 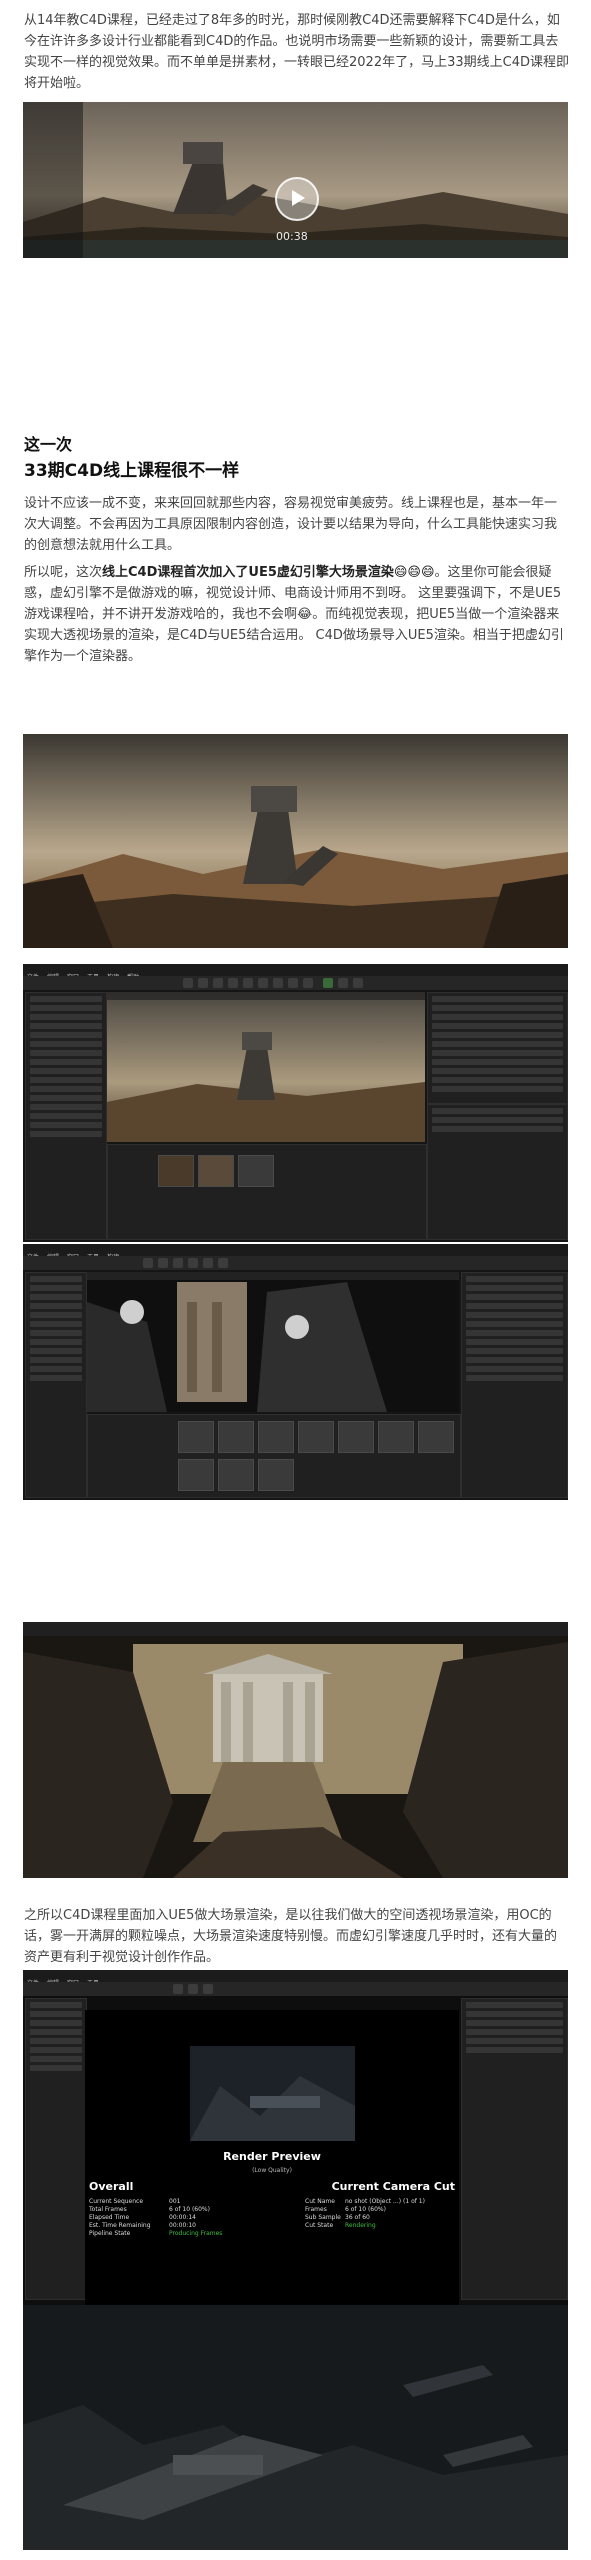 I want to click on video-player: 00:38, so click(x=295, y=180).